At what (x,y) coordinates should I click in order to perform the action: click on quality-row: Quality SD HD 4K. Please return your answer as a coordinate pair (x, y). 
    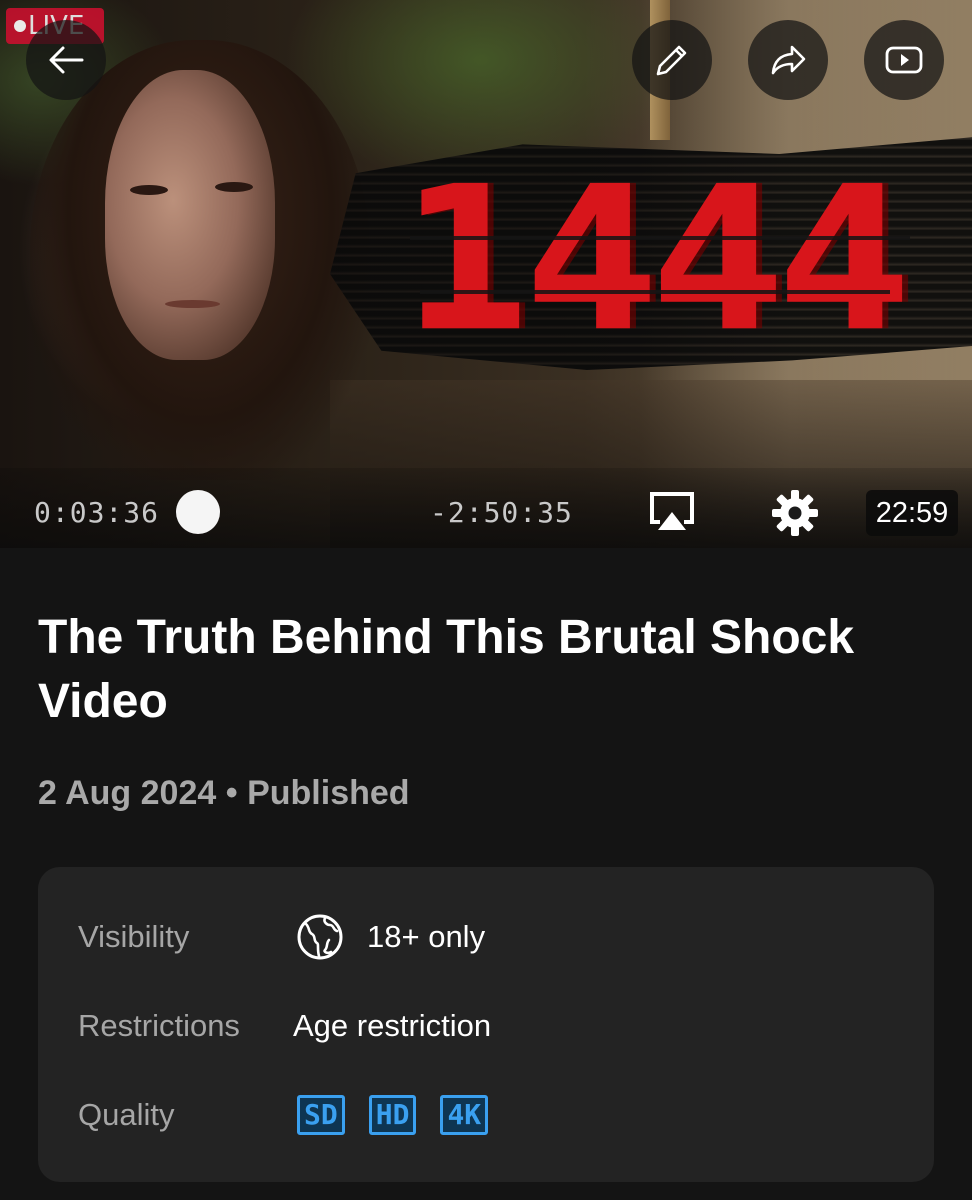
    Looking at the image, I should click on (488, 1115).